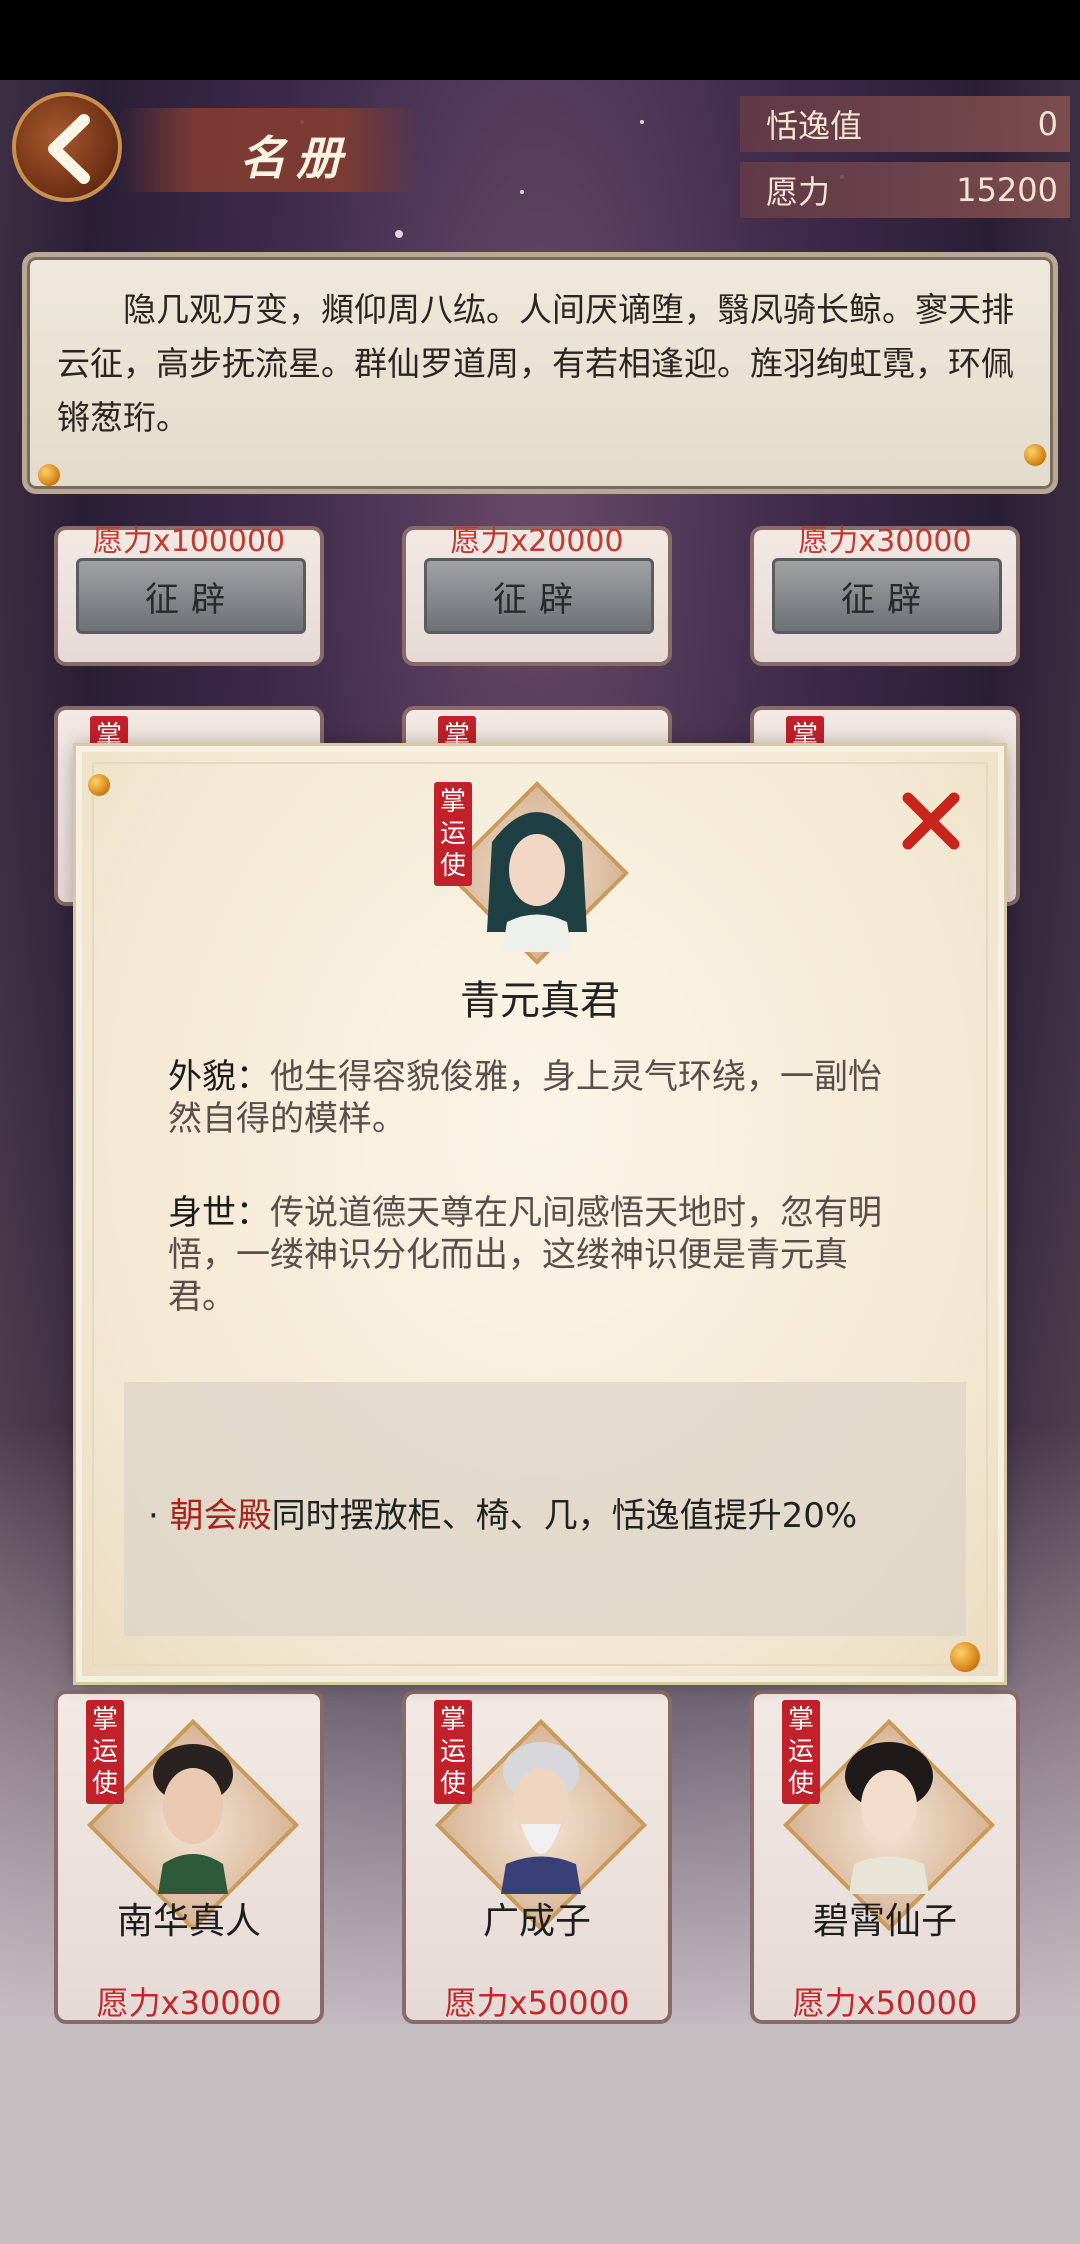  What do you see at coordinates (885, 541) in the screenshot?
I see `card-cost: 愿力x30000` at bounding box center [885, 541].